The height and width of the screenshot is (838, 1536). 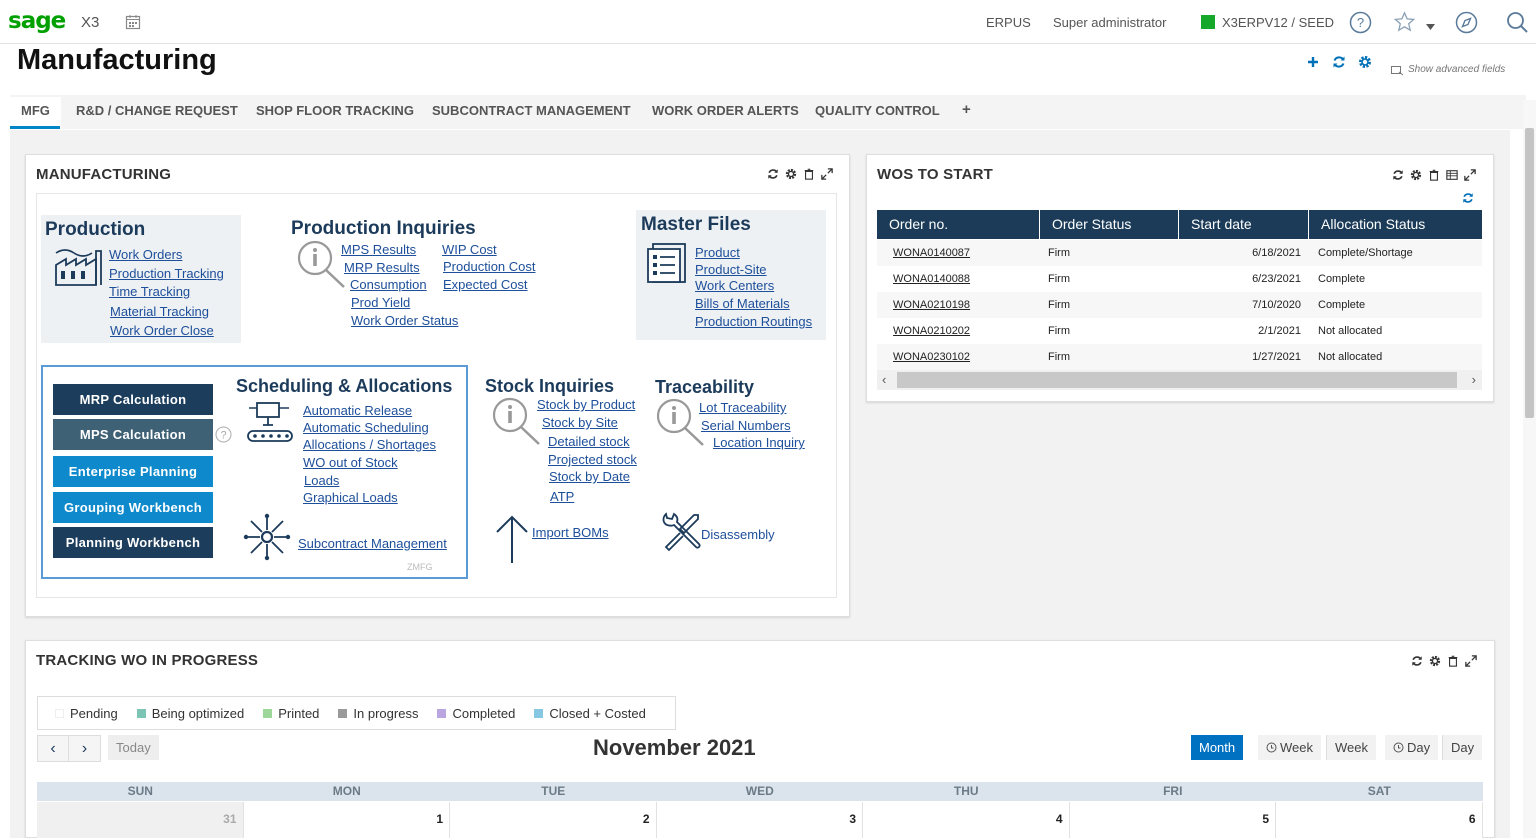 I want to click on col-header-order-status: Order Status, so click(x=1109, y=224).